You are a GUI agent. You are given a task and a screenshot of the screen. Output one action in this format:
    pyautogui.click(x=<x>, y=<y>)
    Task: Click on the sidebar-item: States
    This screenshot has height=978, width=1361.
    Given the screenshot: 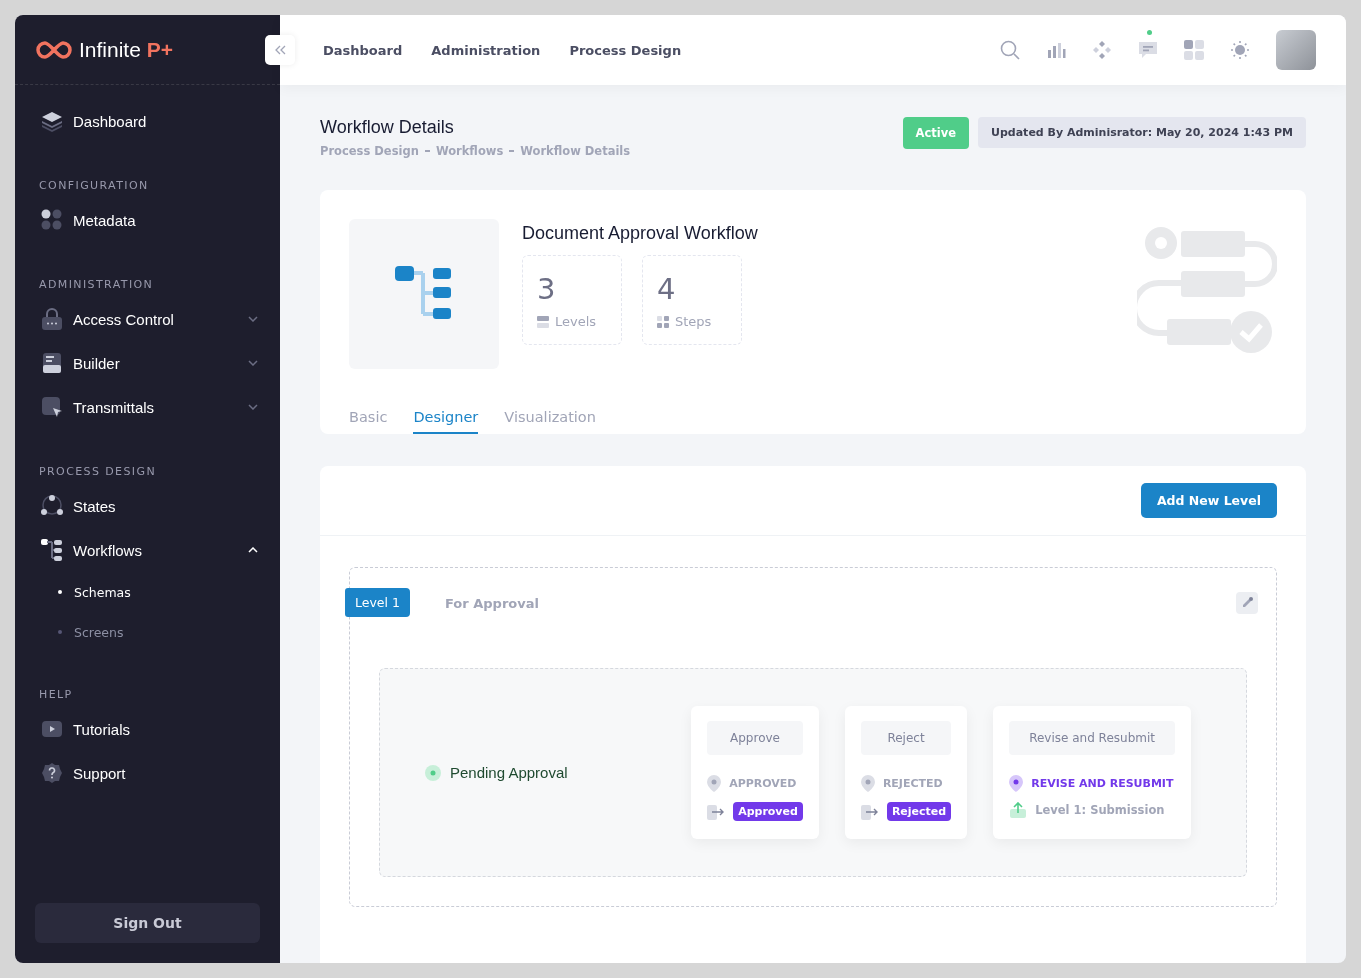 What is the action you would take?
    pyautogui.click(x=147, y=506)
    